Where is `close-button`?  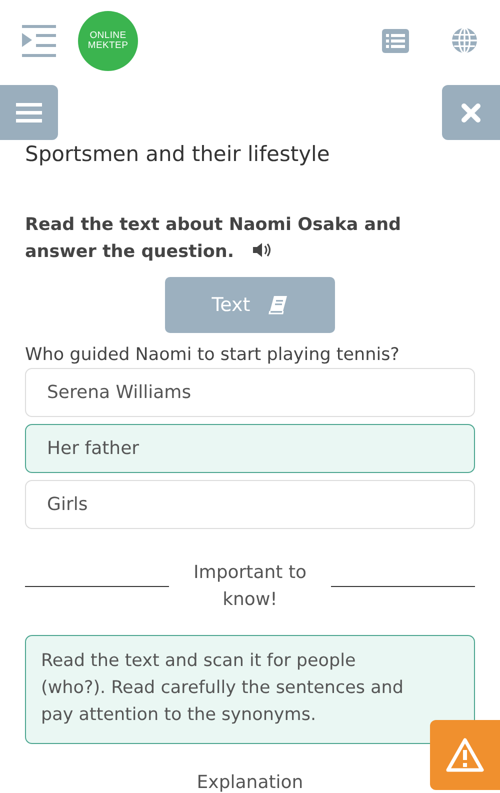 close-button is located at coordinates (471, 112).